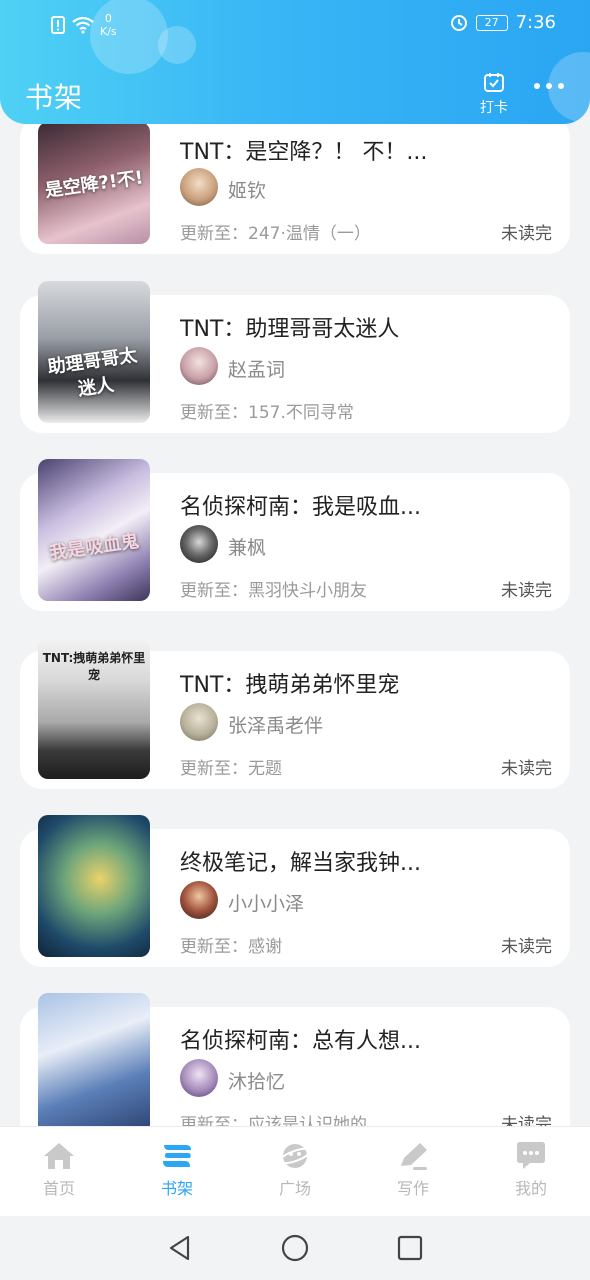 Image resolution: width=590 pixels, height=1280 pixels. I want to click on clock: 7:36, so click(535, 22).